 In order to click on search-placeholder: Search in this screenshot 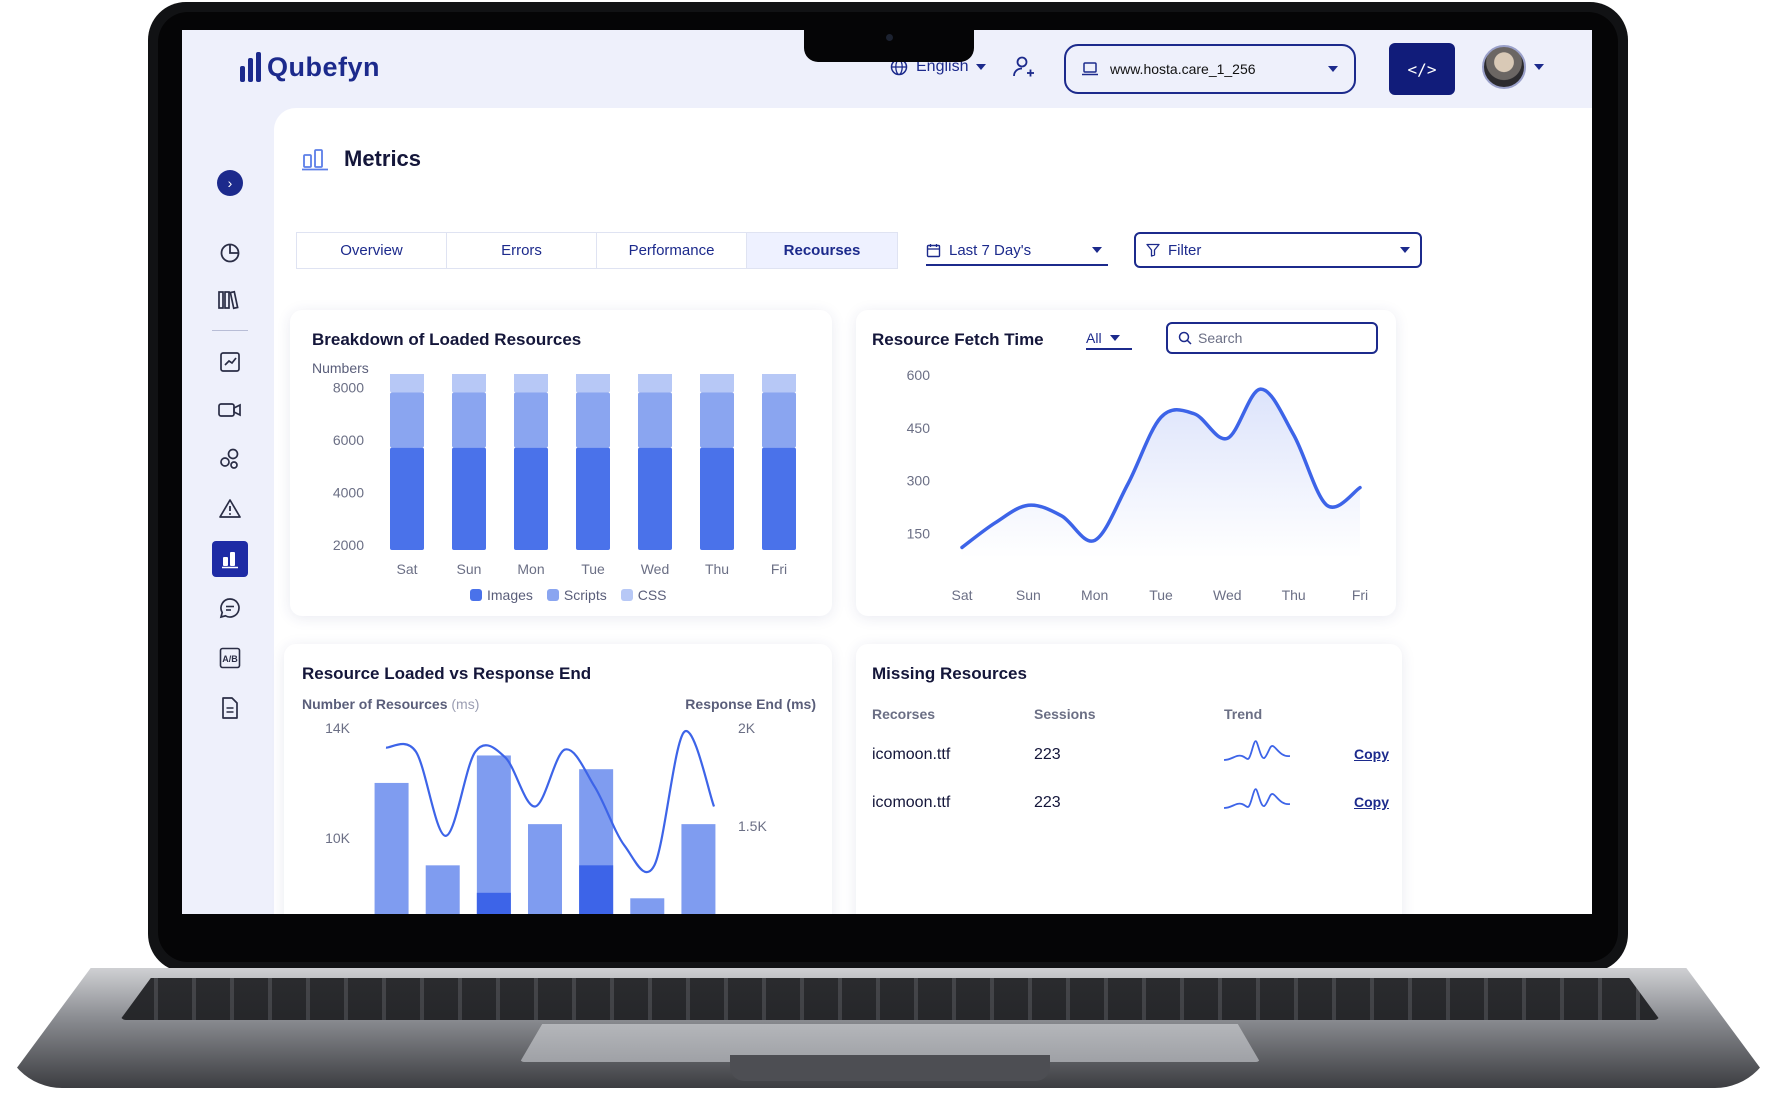, I will do `click(1220, 338)`.